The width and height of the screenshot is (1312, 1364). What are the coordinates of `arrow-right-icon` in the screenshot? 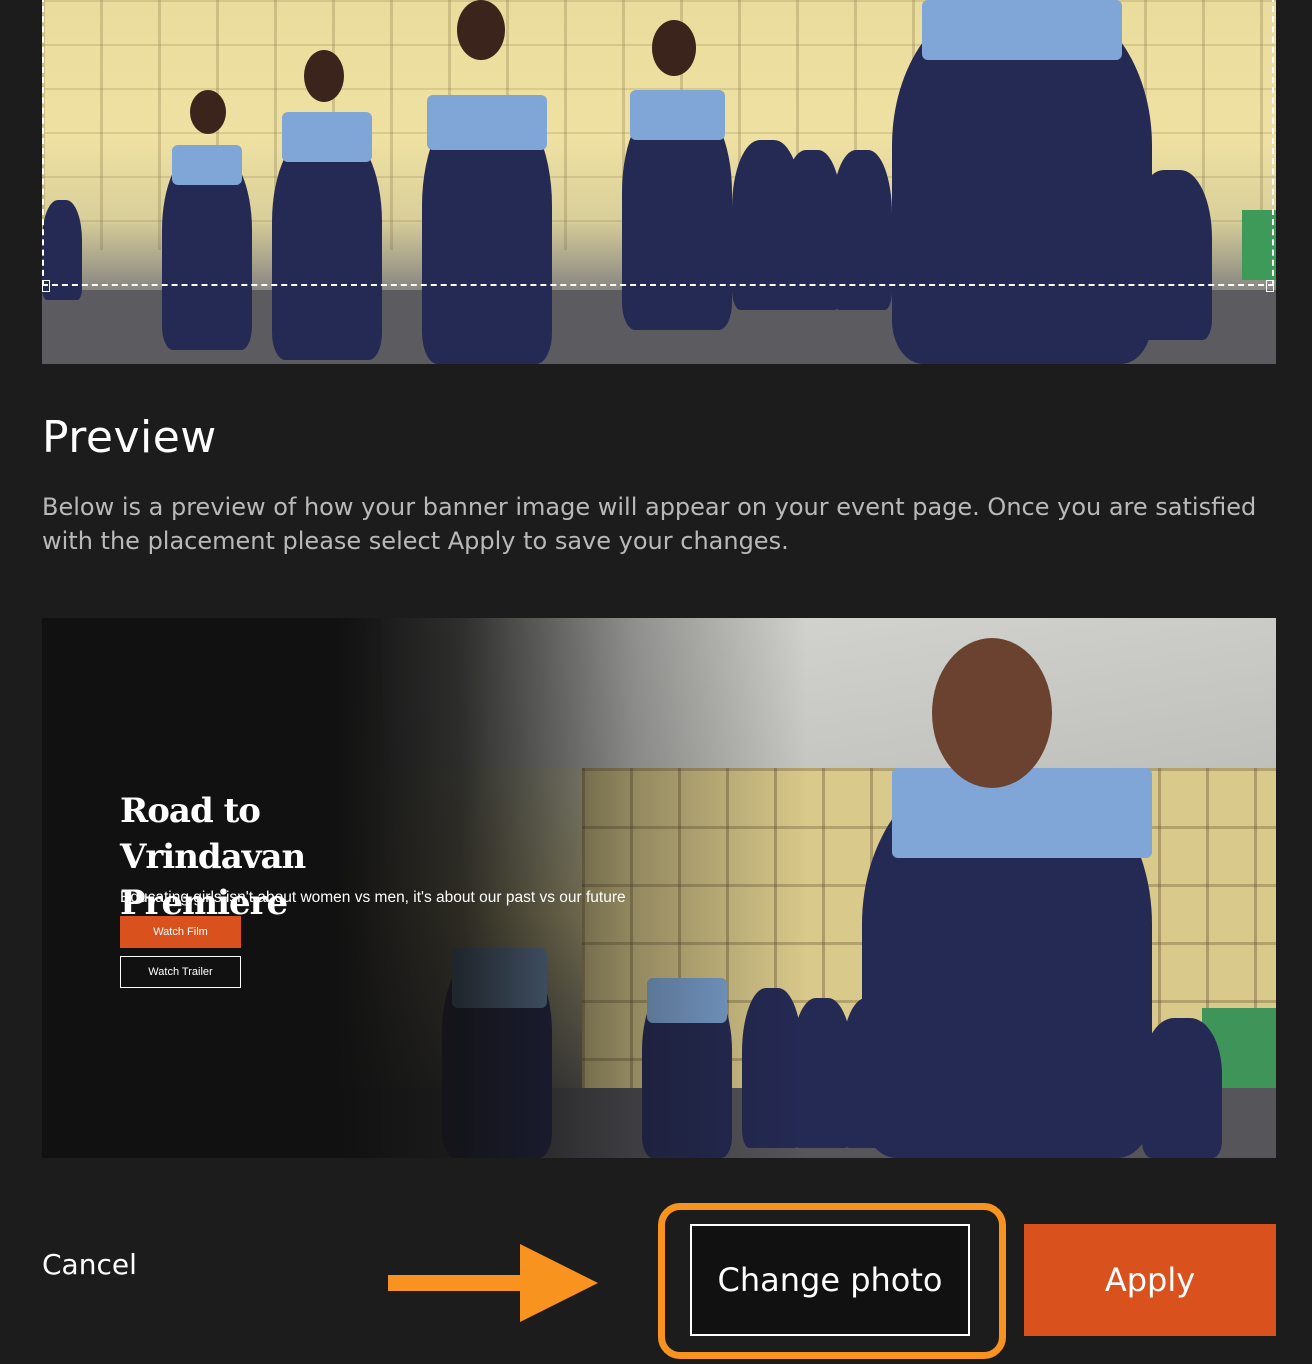 It's located at (493, 1283).